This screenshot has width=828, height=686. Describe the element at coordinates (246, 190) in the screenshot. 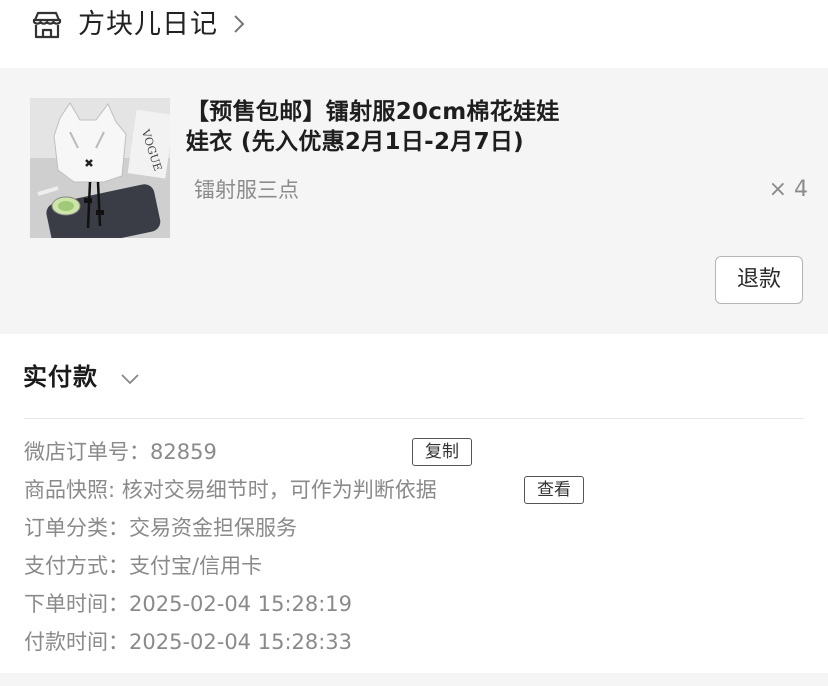

I see `product-spec: 镭射服三点` at that location.